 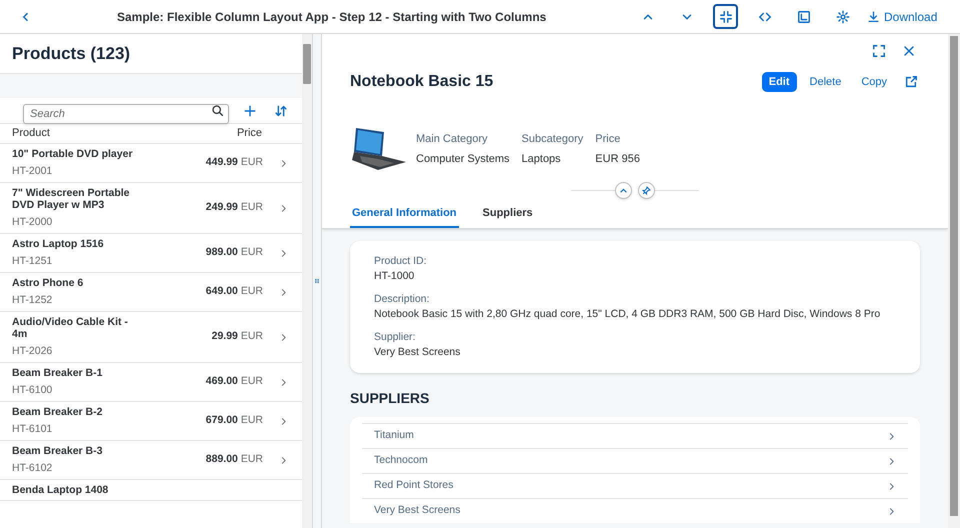 What do you see at coordinates (635, 485) in the screenshot?
I see `supplier-item: Red Point Stores` at bounding box center [635, 485].